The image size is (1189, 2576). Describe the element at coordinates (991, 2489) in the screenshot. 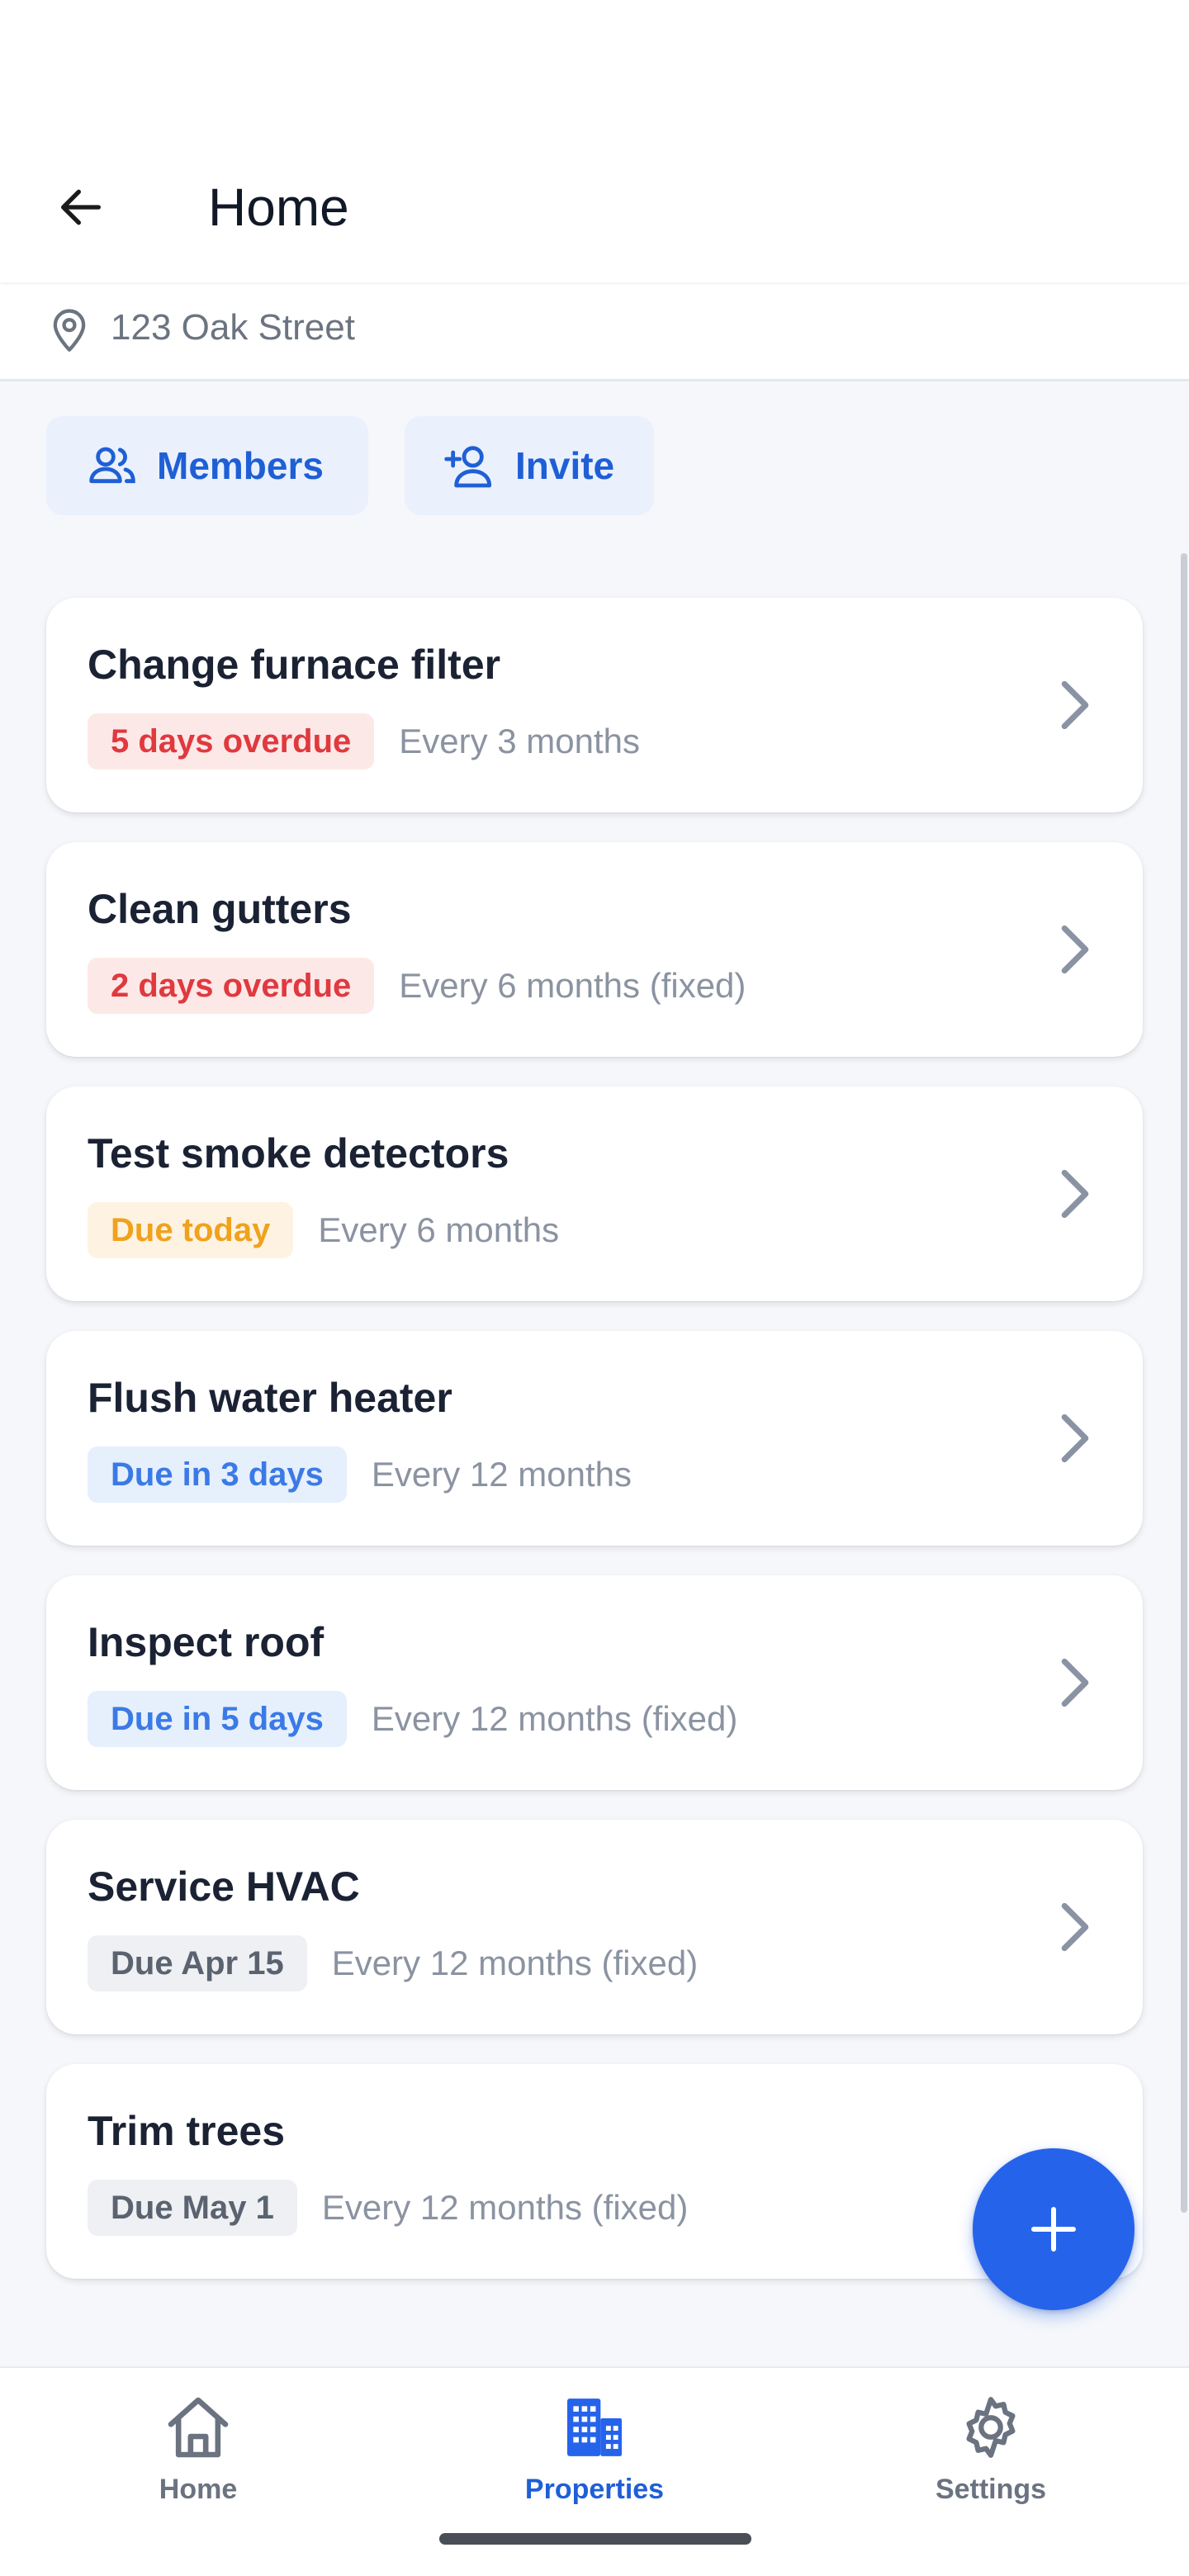

I see `nav-label: Settings` at that location.